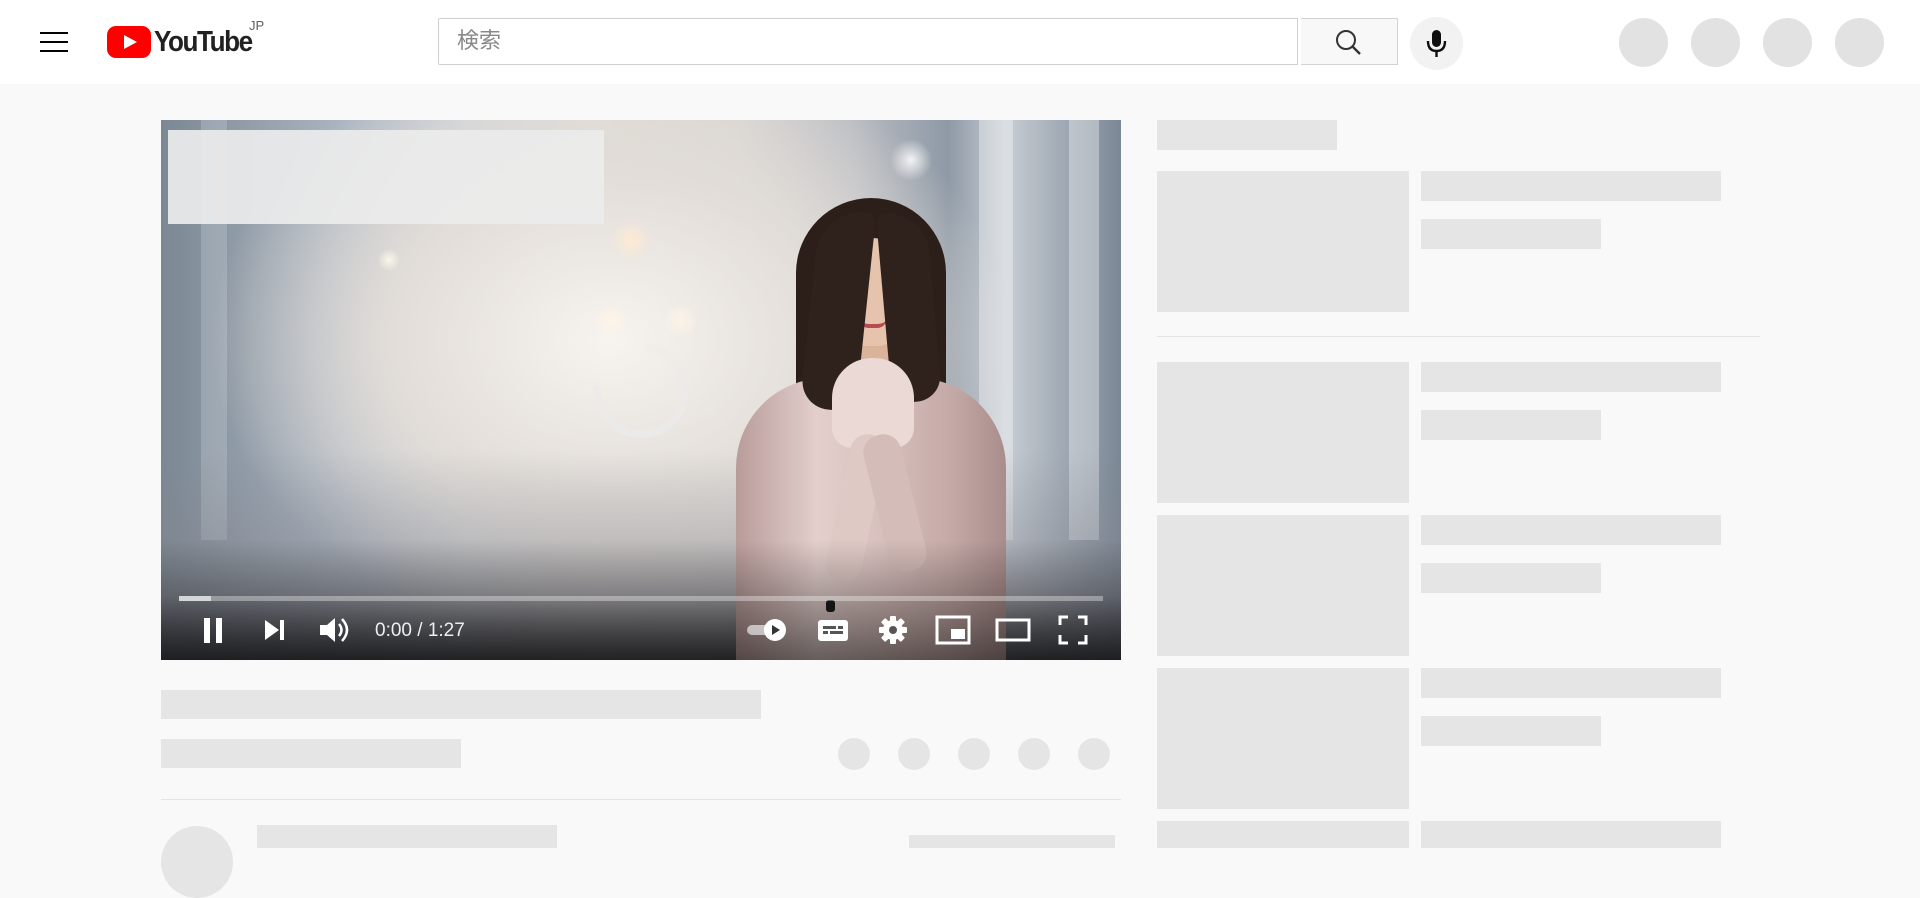  I want to click on theater-mode-button, so click(1013, 630).